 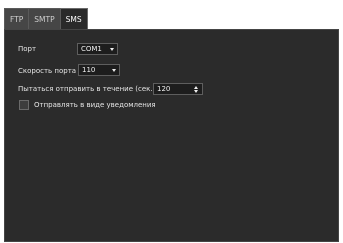 I want to click on port-select-value: COM1, so click(x=91, y=49).